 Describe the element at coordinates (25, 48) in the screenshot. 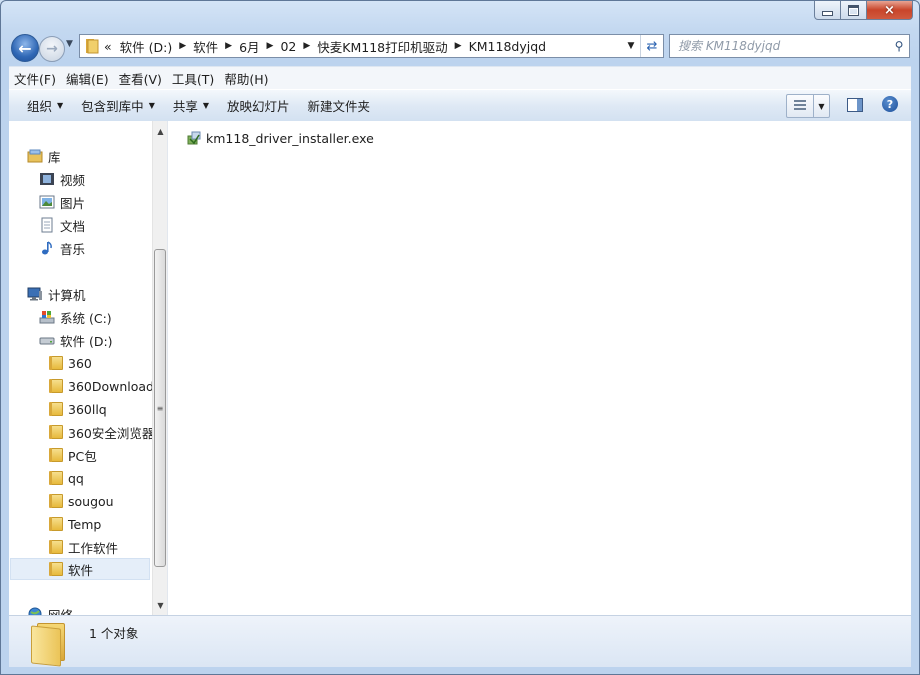

I see `back-button: ←` at that location.